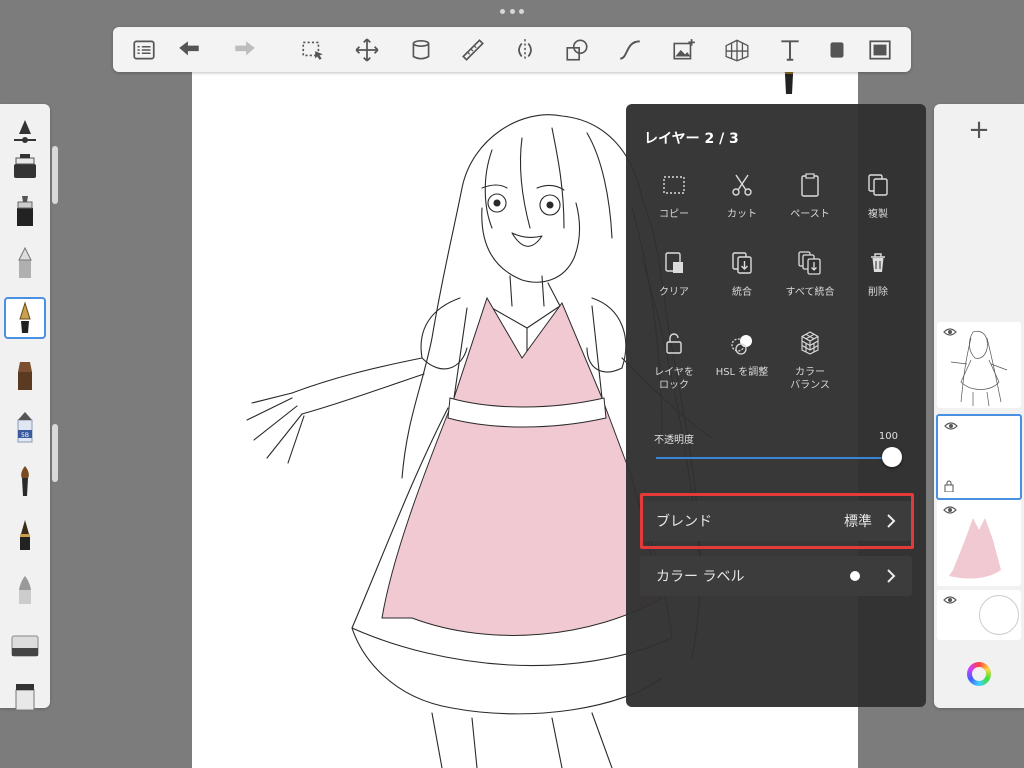  I want to click on adjust-hsl-button: HSL を調整, so click(742, 354).